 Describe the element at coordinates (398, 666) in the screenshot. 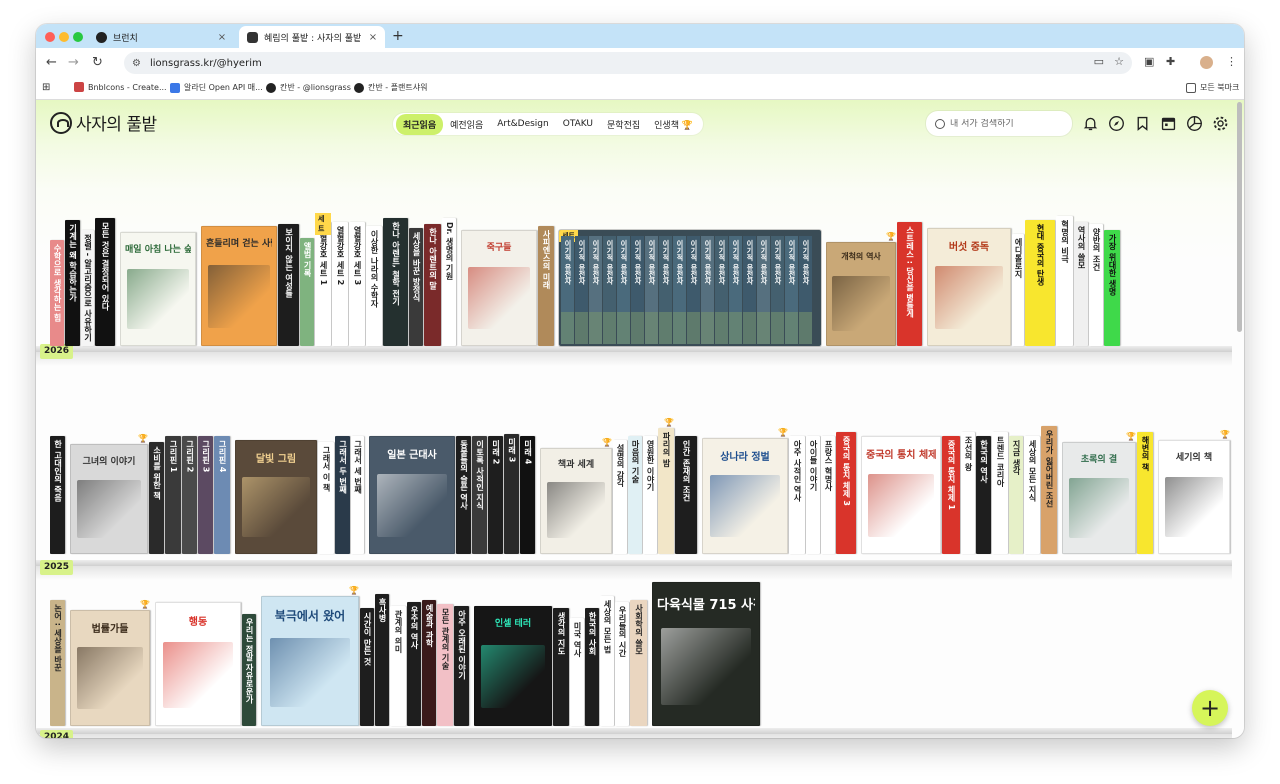

I see `book-spine: 관계의 의미` at that location.